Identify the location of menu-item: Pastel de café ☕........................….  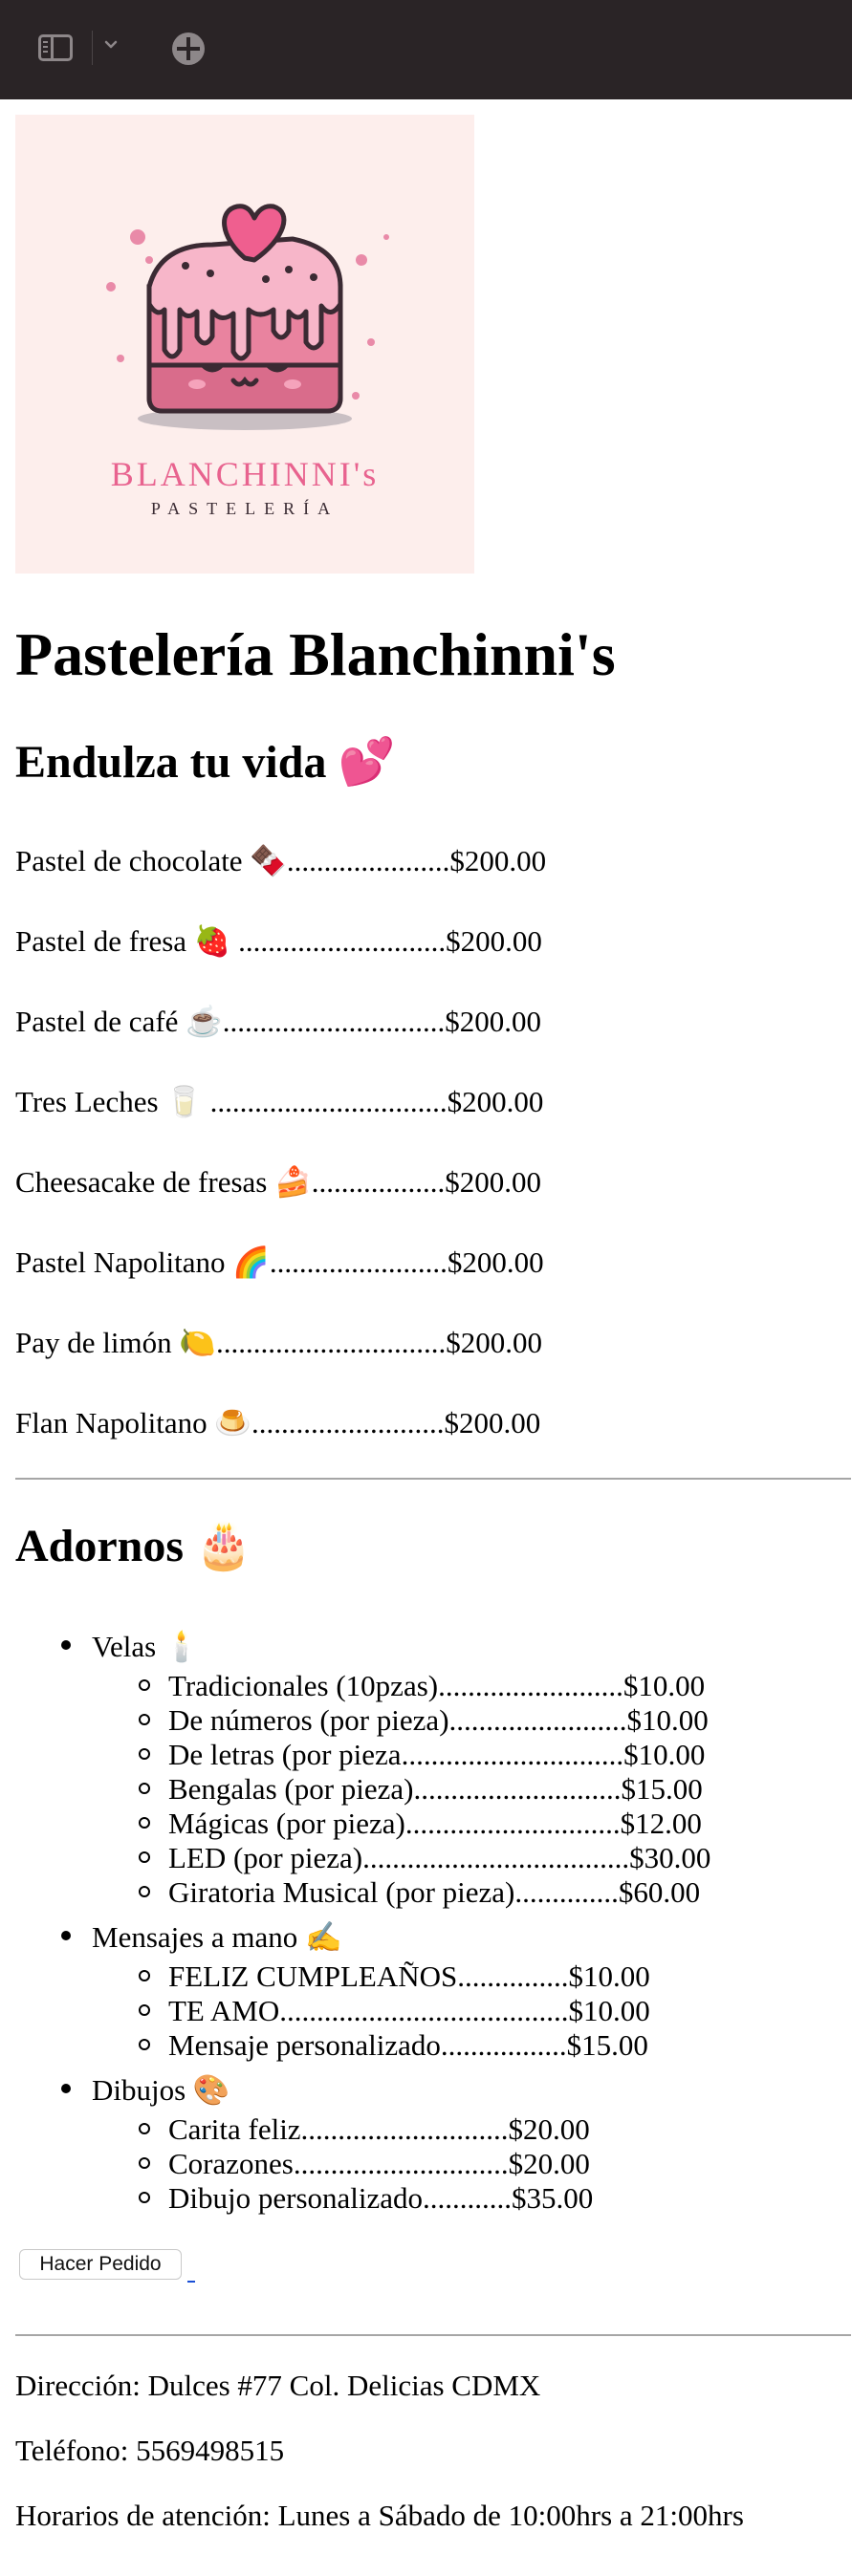
(278, 1021).